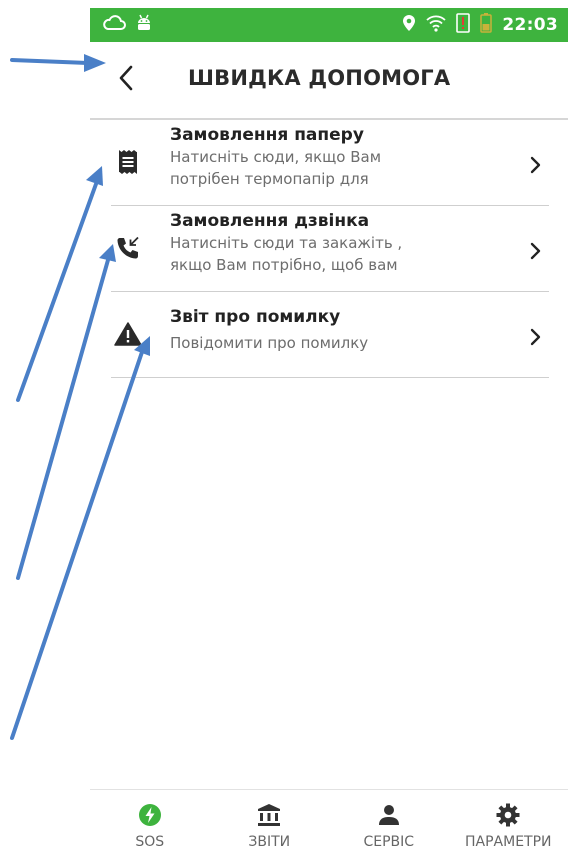  I want to click on back-chevron-icon, so click(126, 80).